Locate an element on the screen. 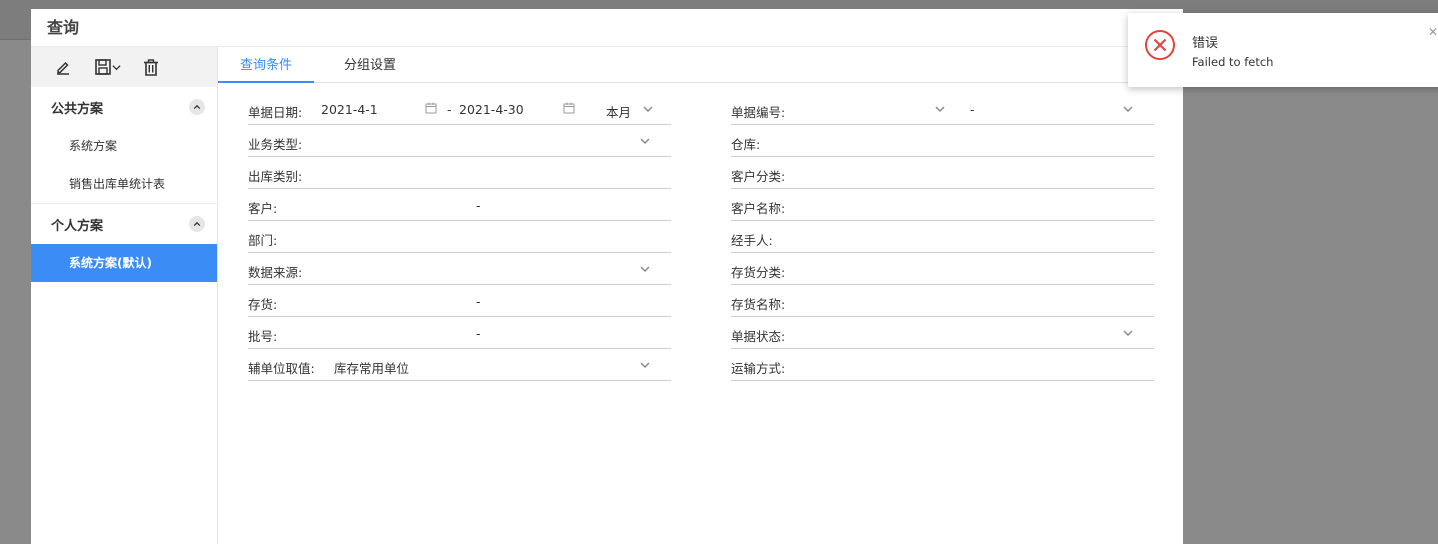 The height and width of the screenshot is (544, 1438). field-doc-date: 单据日期: 2021-4-1 - 2021-4-30 本月 is located at coordinates (459, 109).